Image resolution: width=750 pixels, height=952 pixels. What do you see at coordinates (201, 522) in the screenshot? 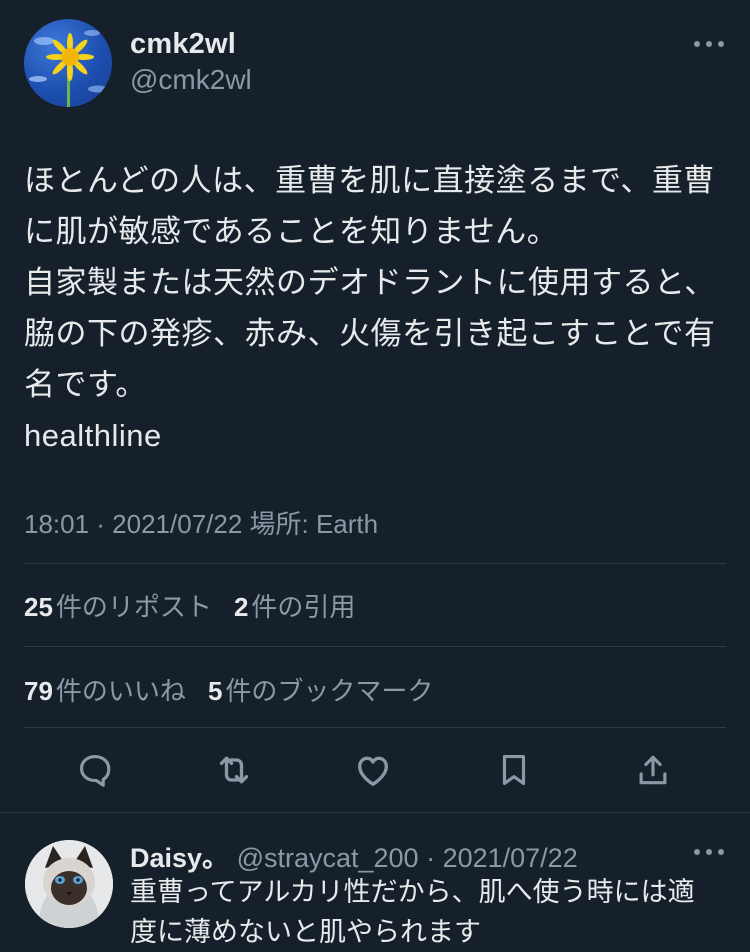
I see `tweet-timestamp-location: 18:01 · 2021/07/22 場所: Earth` at bounding box center [201, 522].